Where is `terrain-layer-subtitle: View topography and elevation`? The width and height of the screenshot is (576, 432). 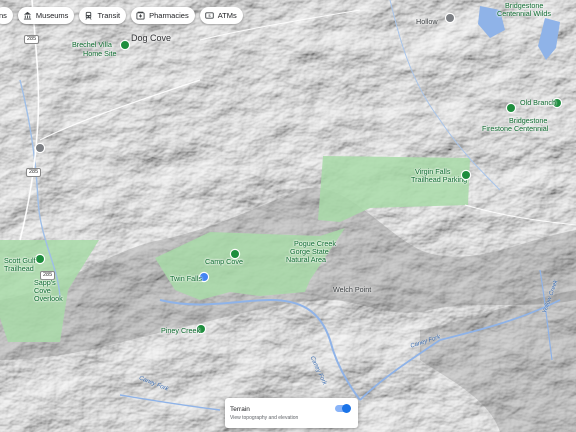
terrain-layer-subtitle: View topography and elevation is located at coordinates (264, 418).